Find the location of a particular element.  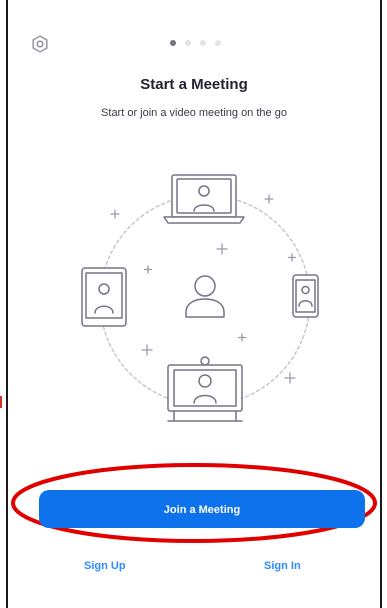

room-system-icon is located at coordinates (205, 389).